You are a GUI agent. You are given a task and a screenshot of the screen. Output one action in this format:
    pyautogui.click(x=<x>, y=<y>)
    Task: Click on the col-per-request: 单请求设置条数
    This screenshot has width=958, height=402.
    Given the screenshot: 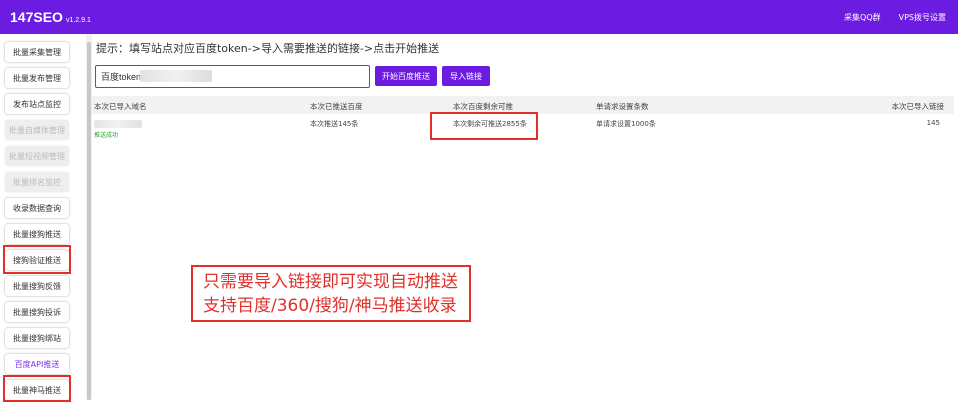 What is the action you would take?
    pyautogui.click(x=622, y=106)
    